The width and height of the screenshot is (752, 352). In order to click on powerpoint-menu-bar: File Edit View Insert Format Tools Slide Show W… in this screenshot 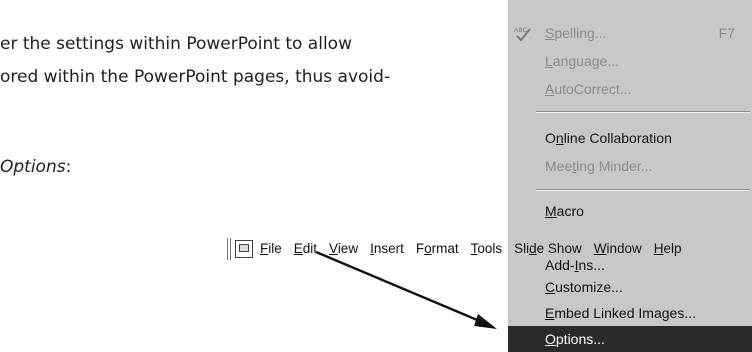, I will do `click(460, 249)`.